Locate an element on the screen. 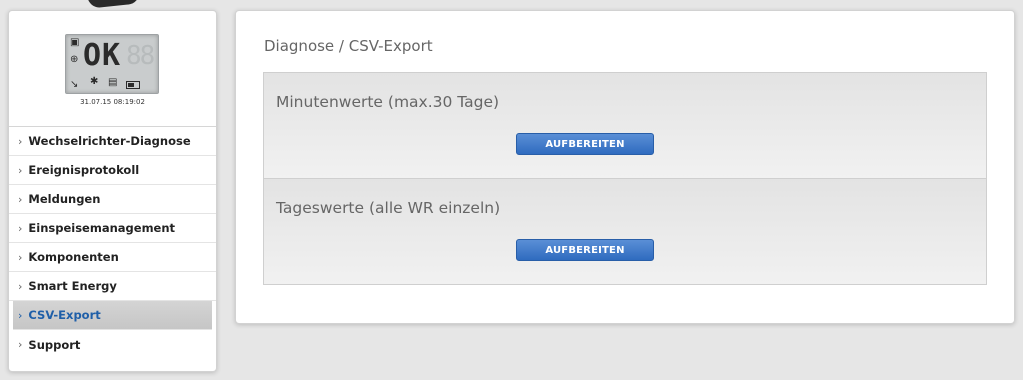  battery-icon is located at coordinates (133, 85).